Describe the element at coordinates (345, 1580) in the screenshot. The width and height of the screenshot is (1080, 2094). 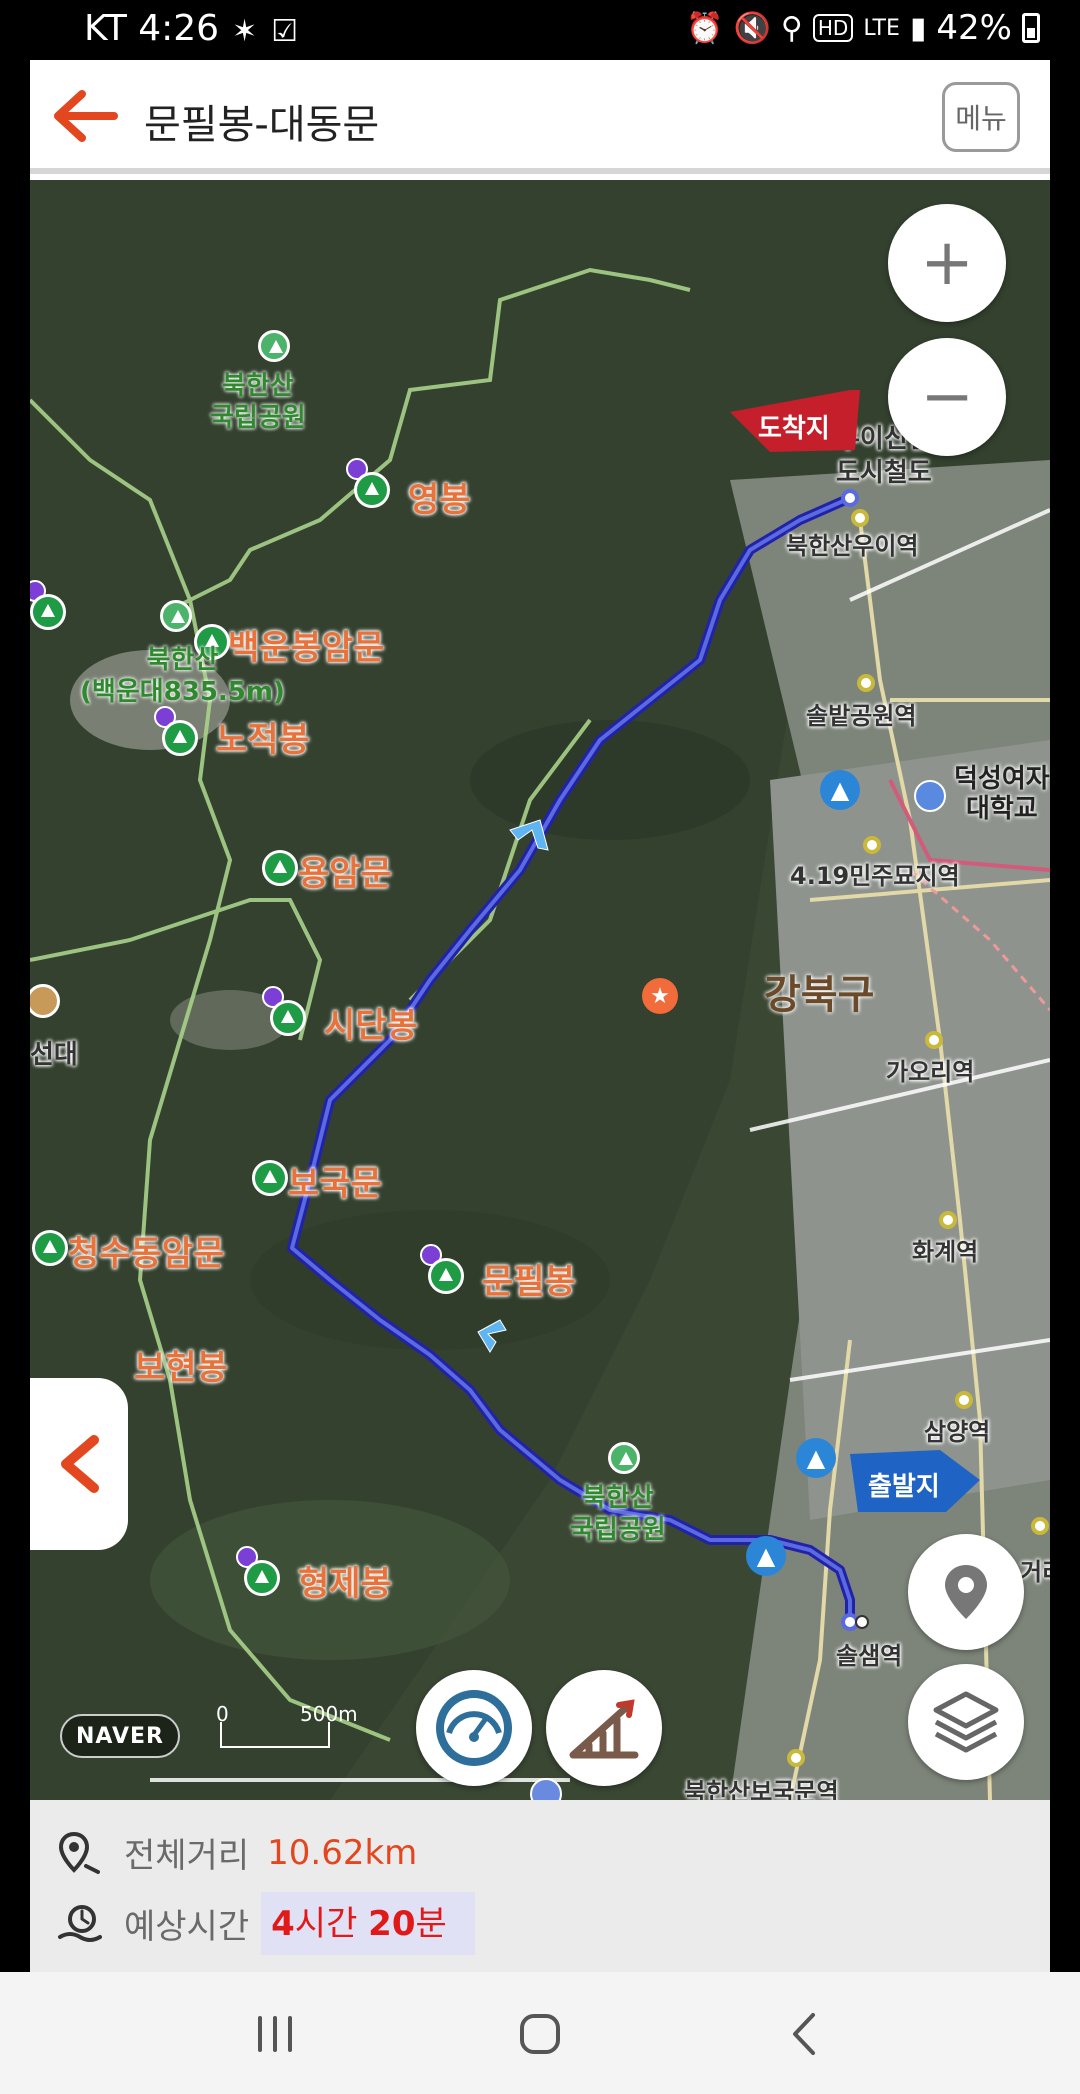
I see `peak-label: 형제봉` at that location.